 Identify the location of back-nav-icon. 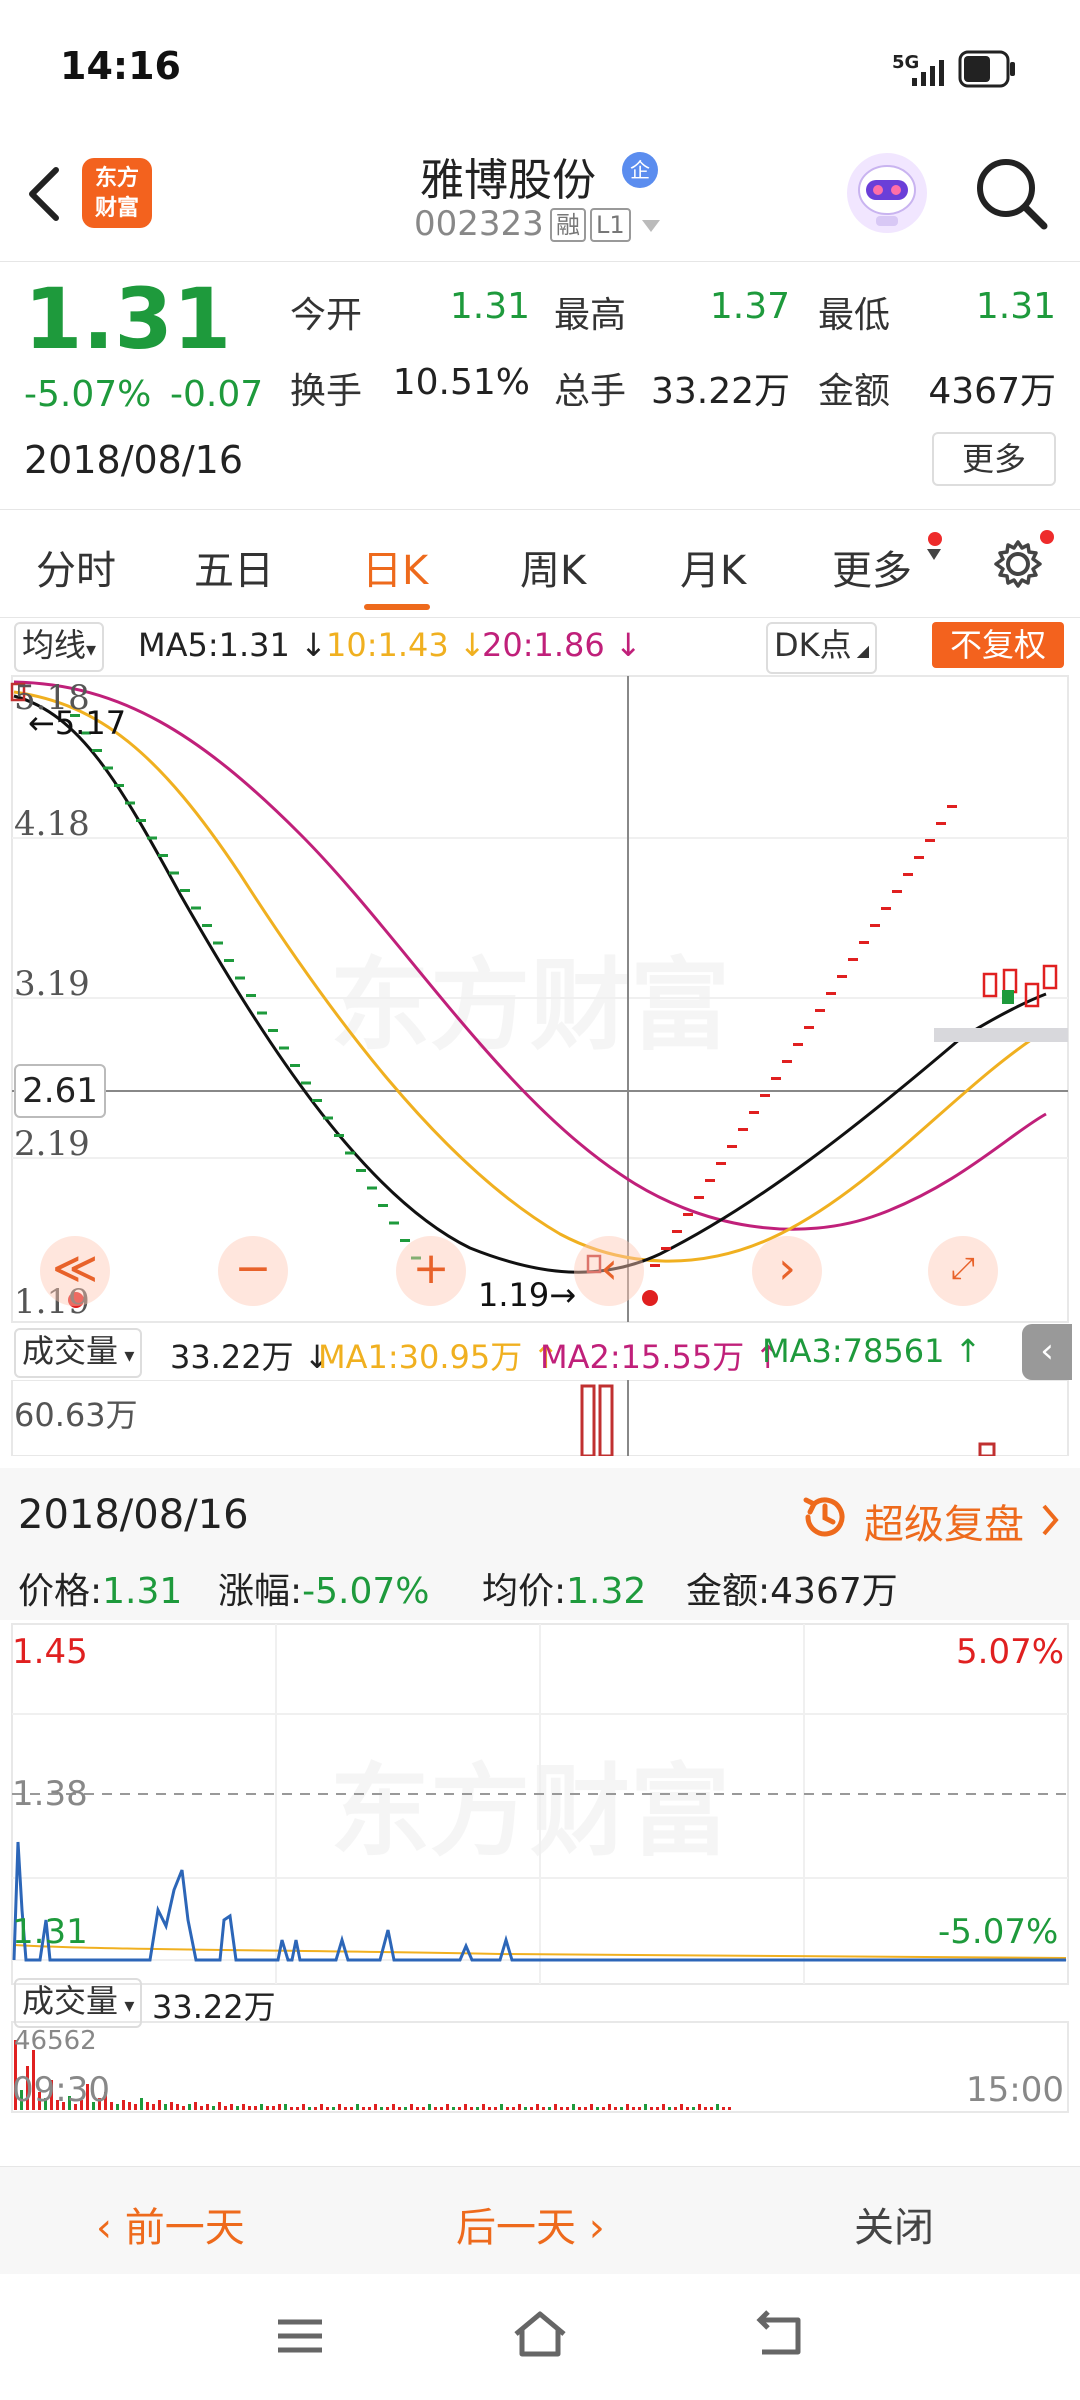
(780, 2335).